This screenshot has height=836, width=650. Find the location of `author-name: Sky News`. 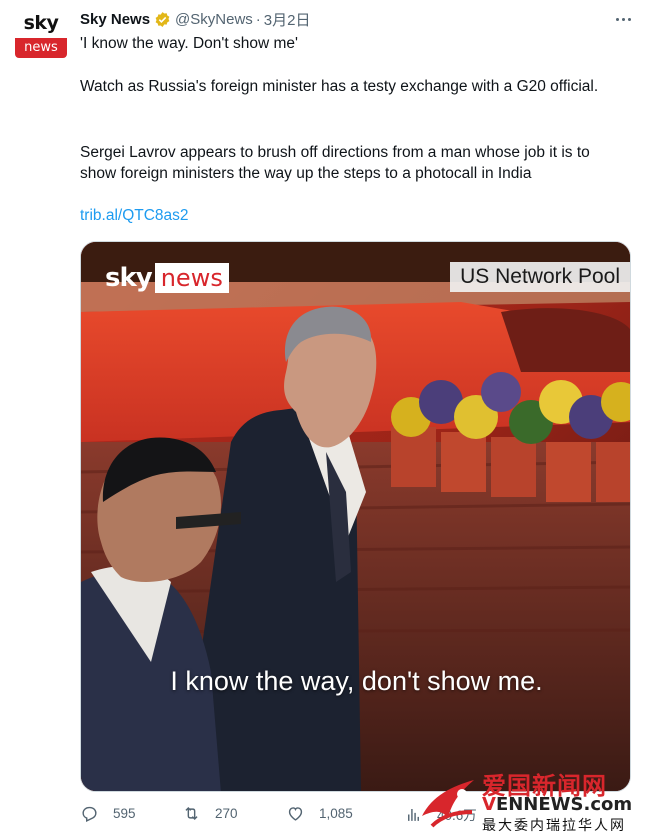

author-name: Sky News is located at coordinates (115, 19).